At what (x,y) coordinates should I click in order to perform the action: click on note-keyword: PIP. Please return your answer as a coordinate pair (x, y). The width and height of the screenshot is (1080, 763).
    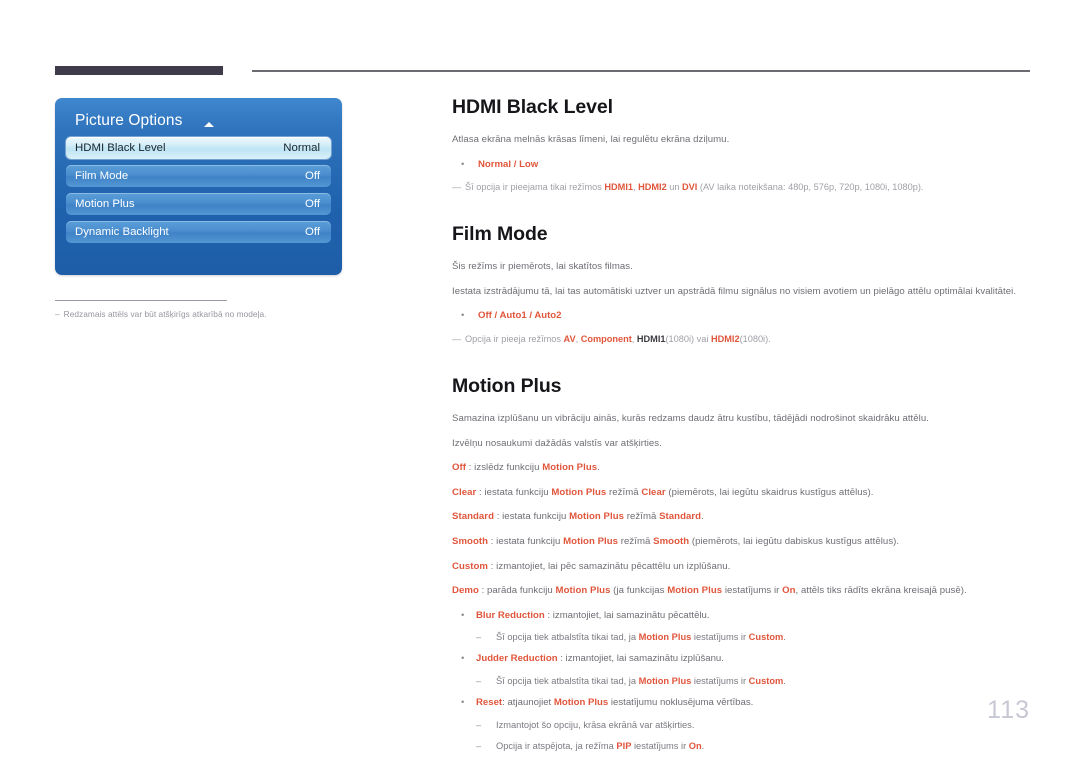
    Looking at the image, I should click on (624, 745).